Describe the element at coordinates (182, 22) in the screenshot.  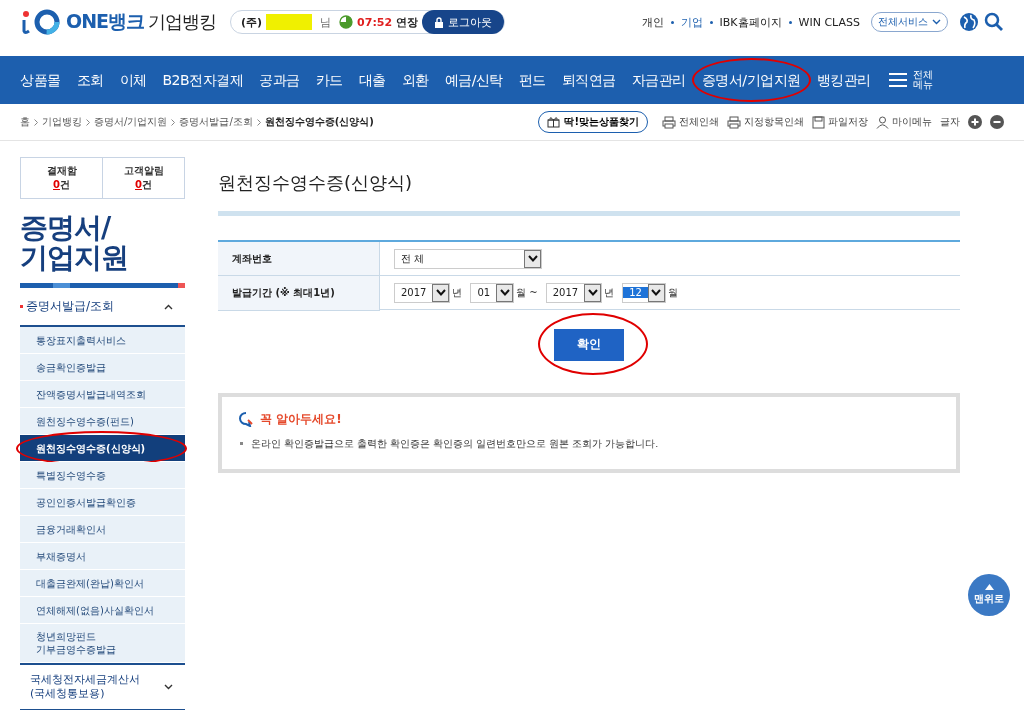
I see `logo-subtitle: 기업뱅킹` at that location.